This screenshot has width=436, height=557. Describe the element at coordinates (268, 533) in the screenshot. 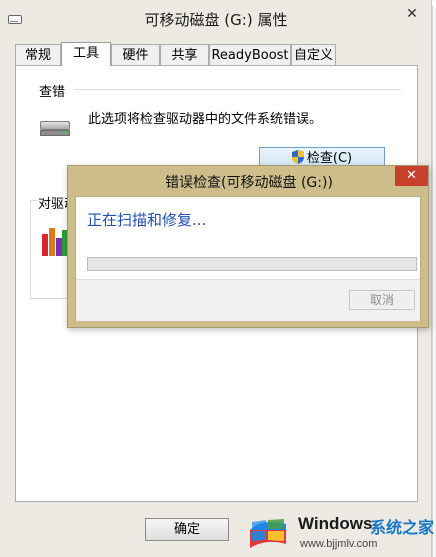

I see `windows-logo-icon` at that location.